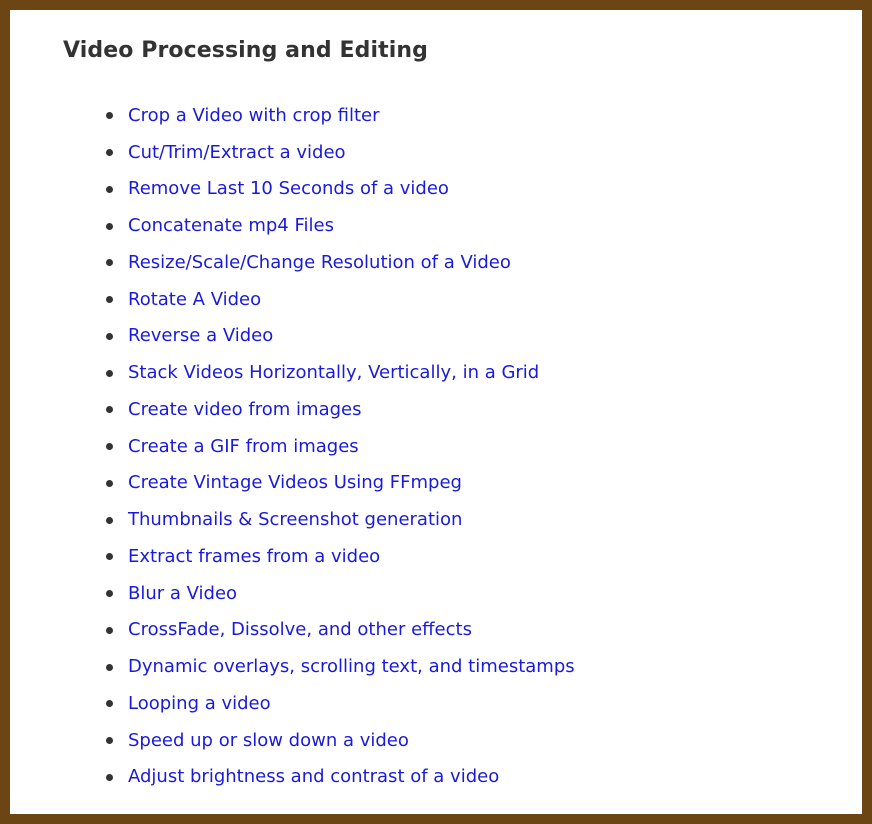 The image size is (872, 824). What do you see at coordinates (300, 629) in the screenshot?
I see `link-crossfade-dissolve: CrossFade, Dissolve, and other effects` at bounding box center [300, 629].